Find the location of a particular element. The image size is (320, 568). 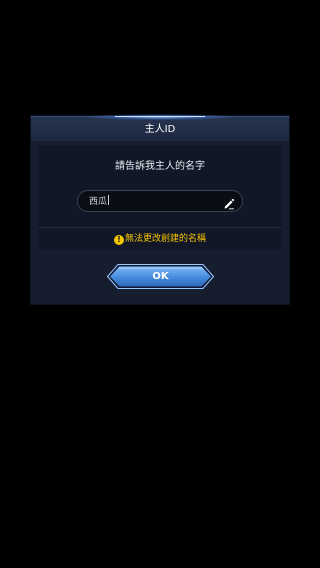

name-input: 西瓜 is located at coordinates (160, 201).